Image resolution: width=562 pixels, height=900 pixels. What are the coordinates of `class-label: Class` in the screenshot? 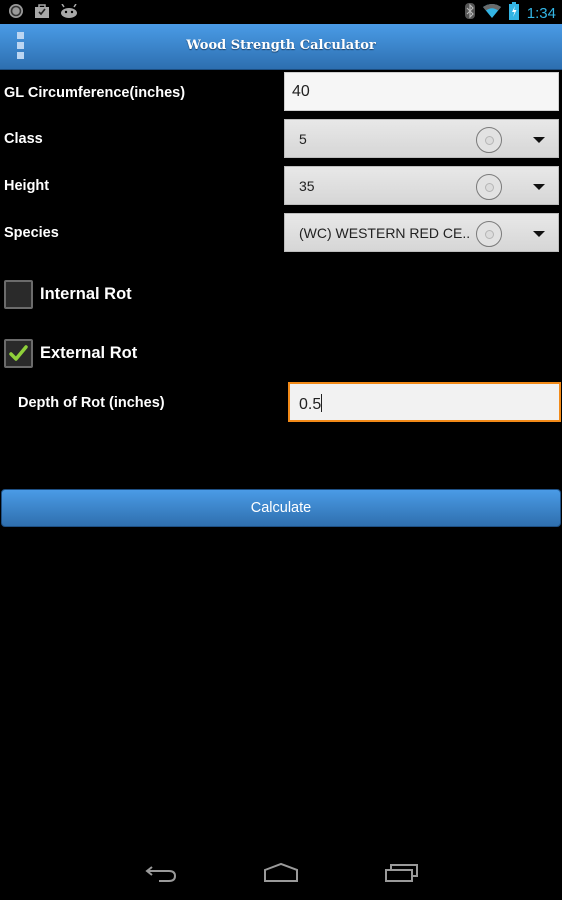 It's located at (23, 139).